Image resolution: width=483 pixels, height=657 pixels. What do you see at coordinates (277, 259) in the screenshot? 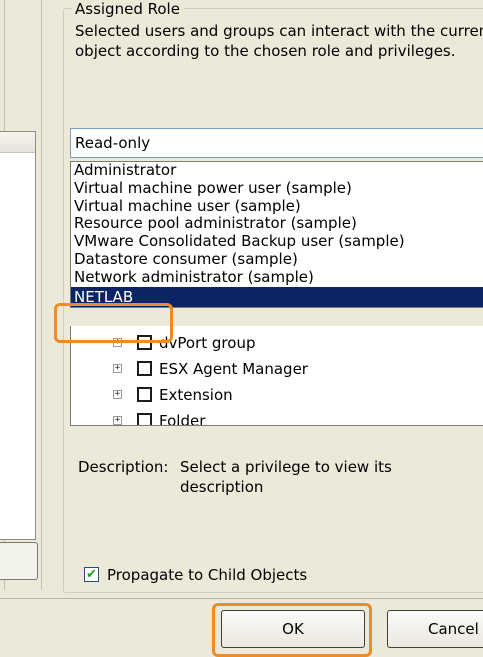
I see `role-option-datastore-consumer: Datastore consumer (sample)` at bounding box center [277, 259].